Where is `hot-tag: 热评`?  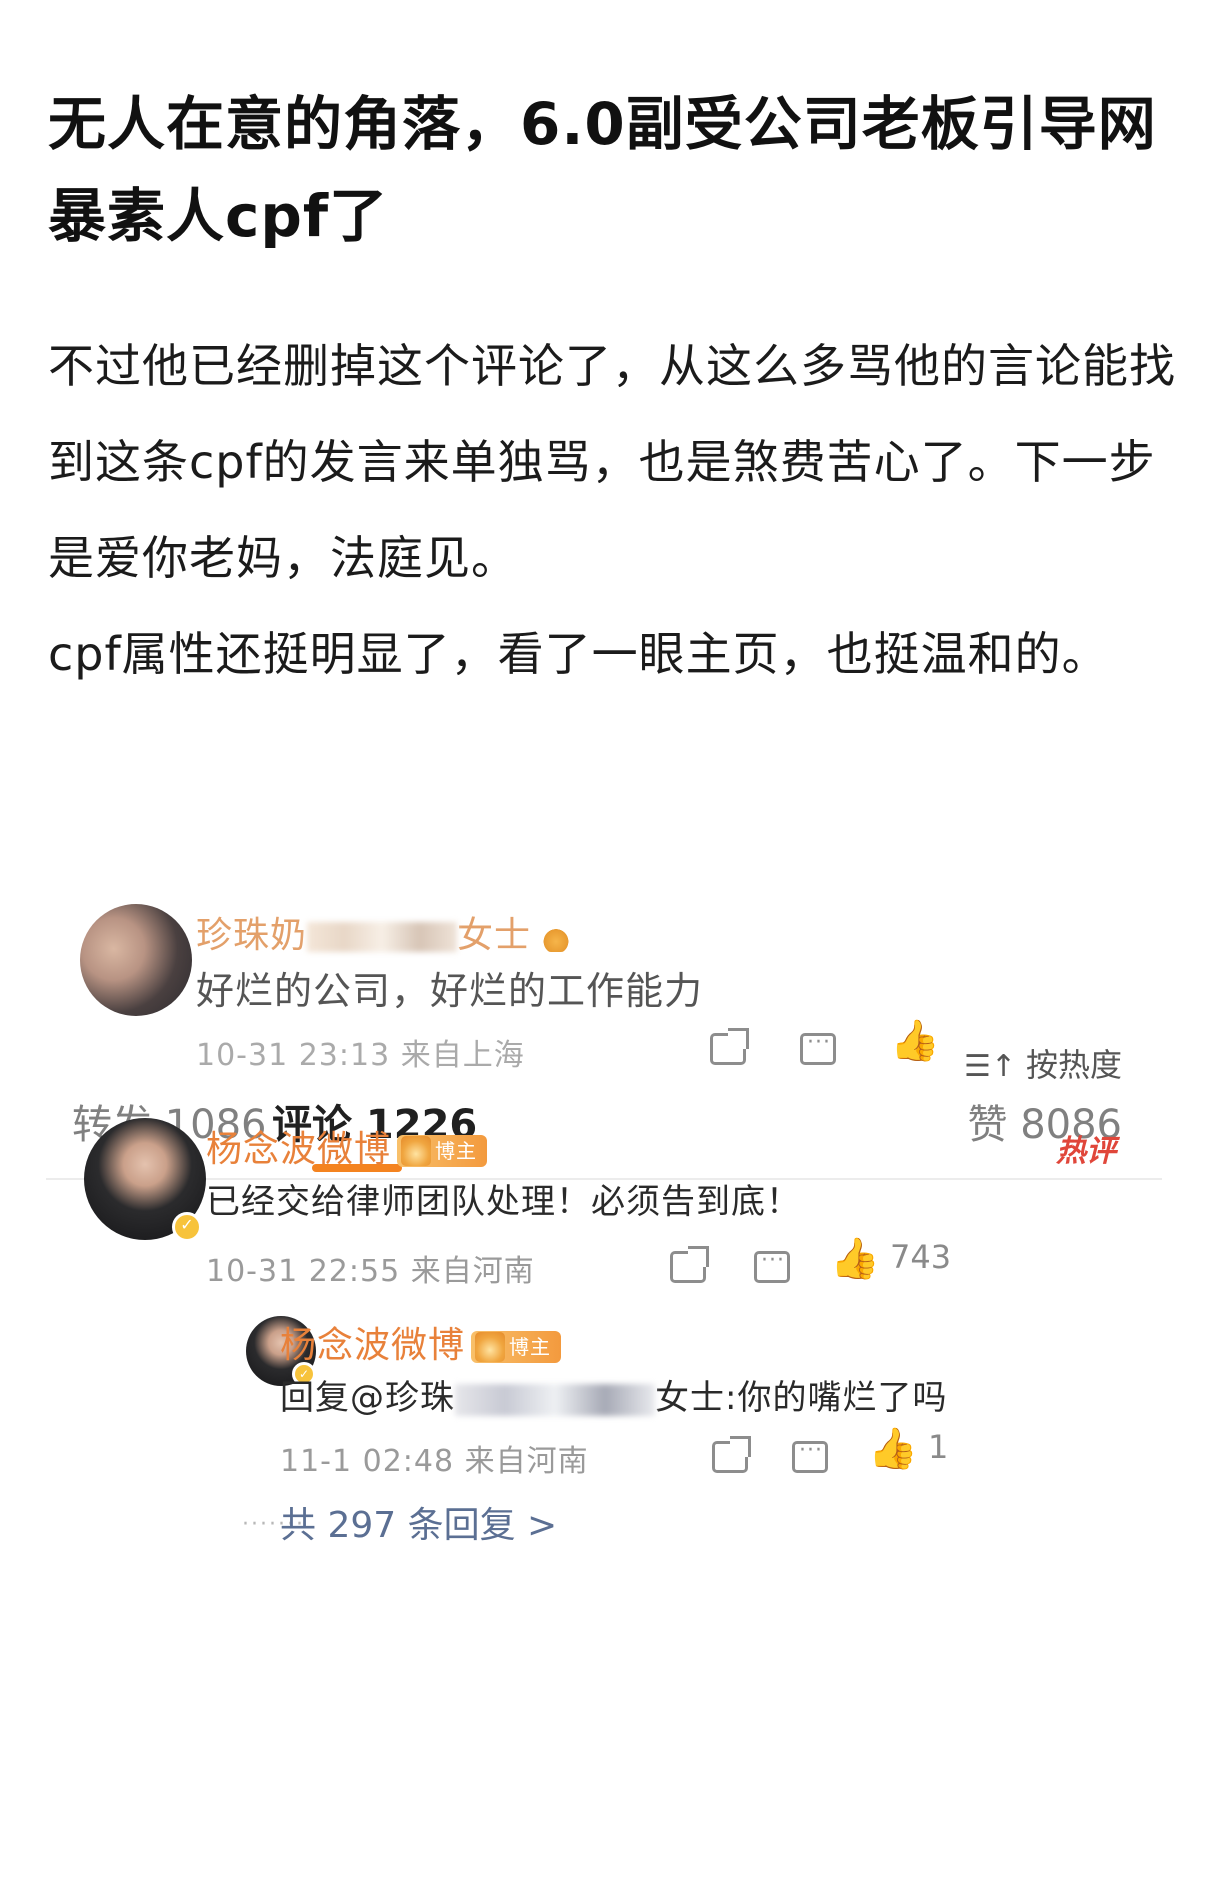 hot-tag: 热评 is located at coordinates (1086, 1151).